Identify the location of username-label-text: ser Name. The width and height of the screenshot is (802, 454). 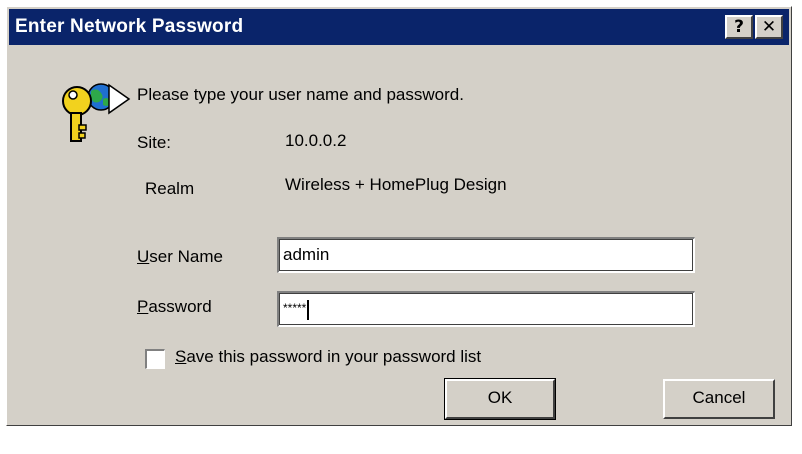
(186, 256).